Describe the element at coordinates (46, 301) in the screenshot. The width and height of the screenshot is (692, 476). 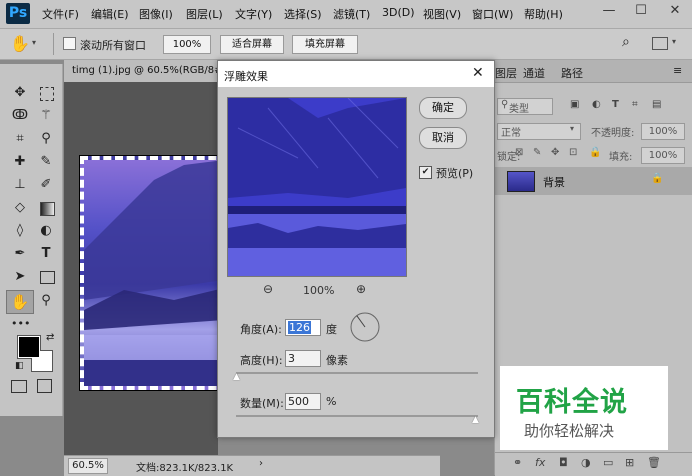
I see `zoom-tool-icon: ⚲` at that location.